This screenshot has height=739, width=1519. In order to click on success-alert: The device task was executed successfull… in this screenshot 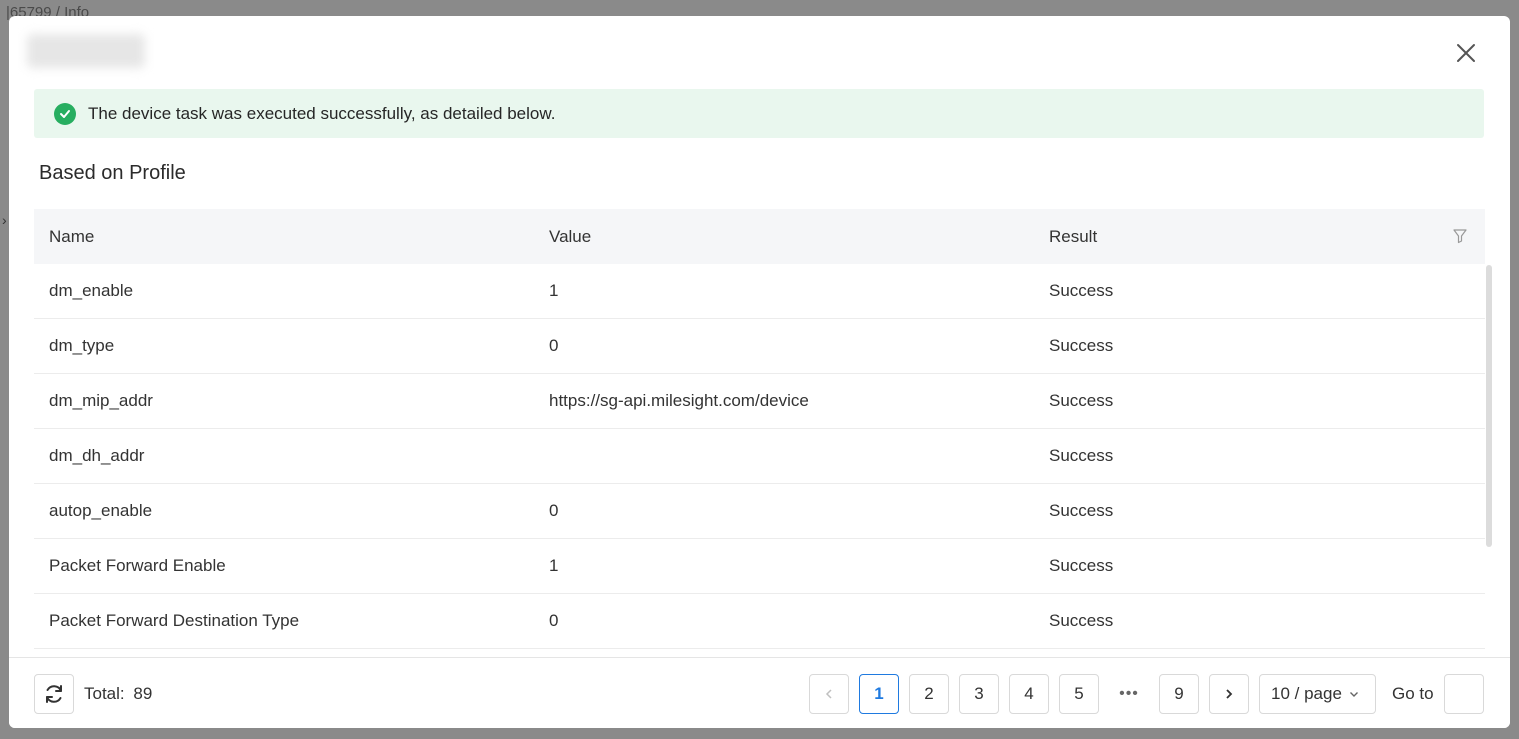, I will do `click(759, 113)`.